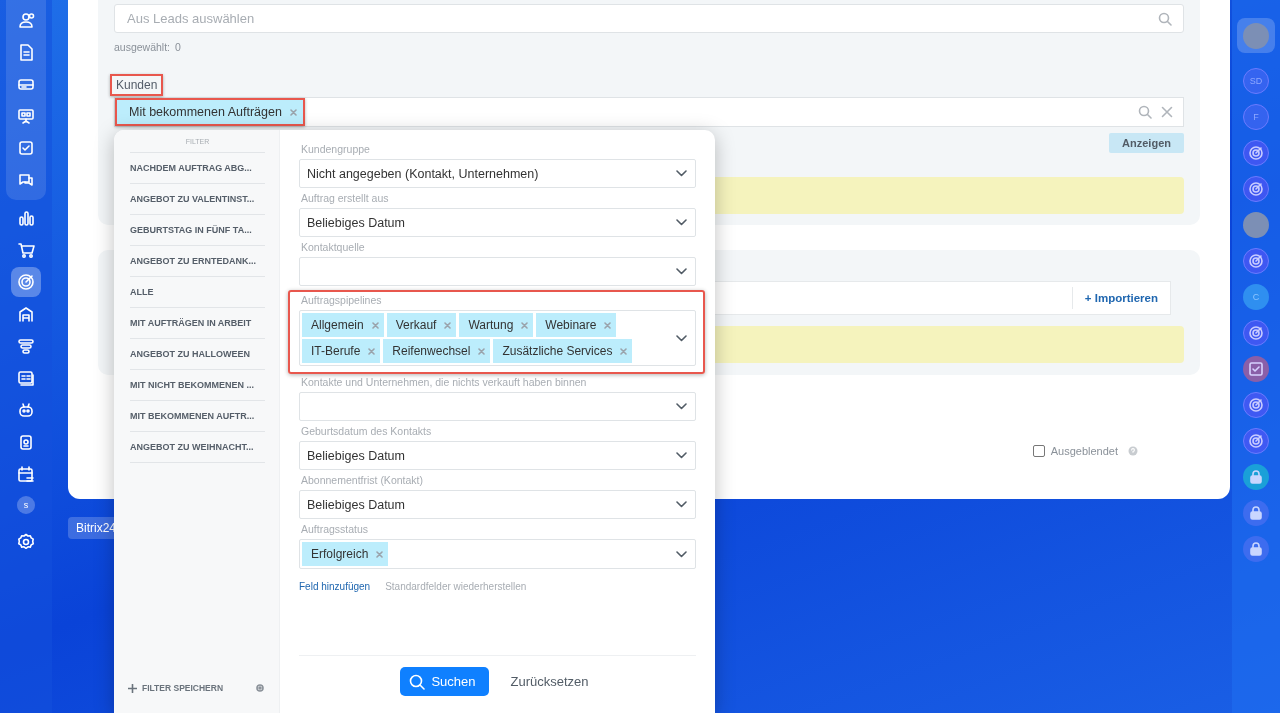 This screenshot has width=1280, height=713. I want to click on field-label: Auftragsstatus, so click(335, 529).